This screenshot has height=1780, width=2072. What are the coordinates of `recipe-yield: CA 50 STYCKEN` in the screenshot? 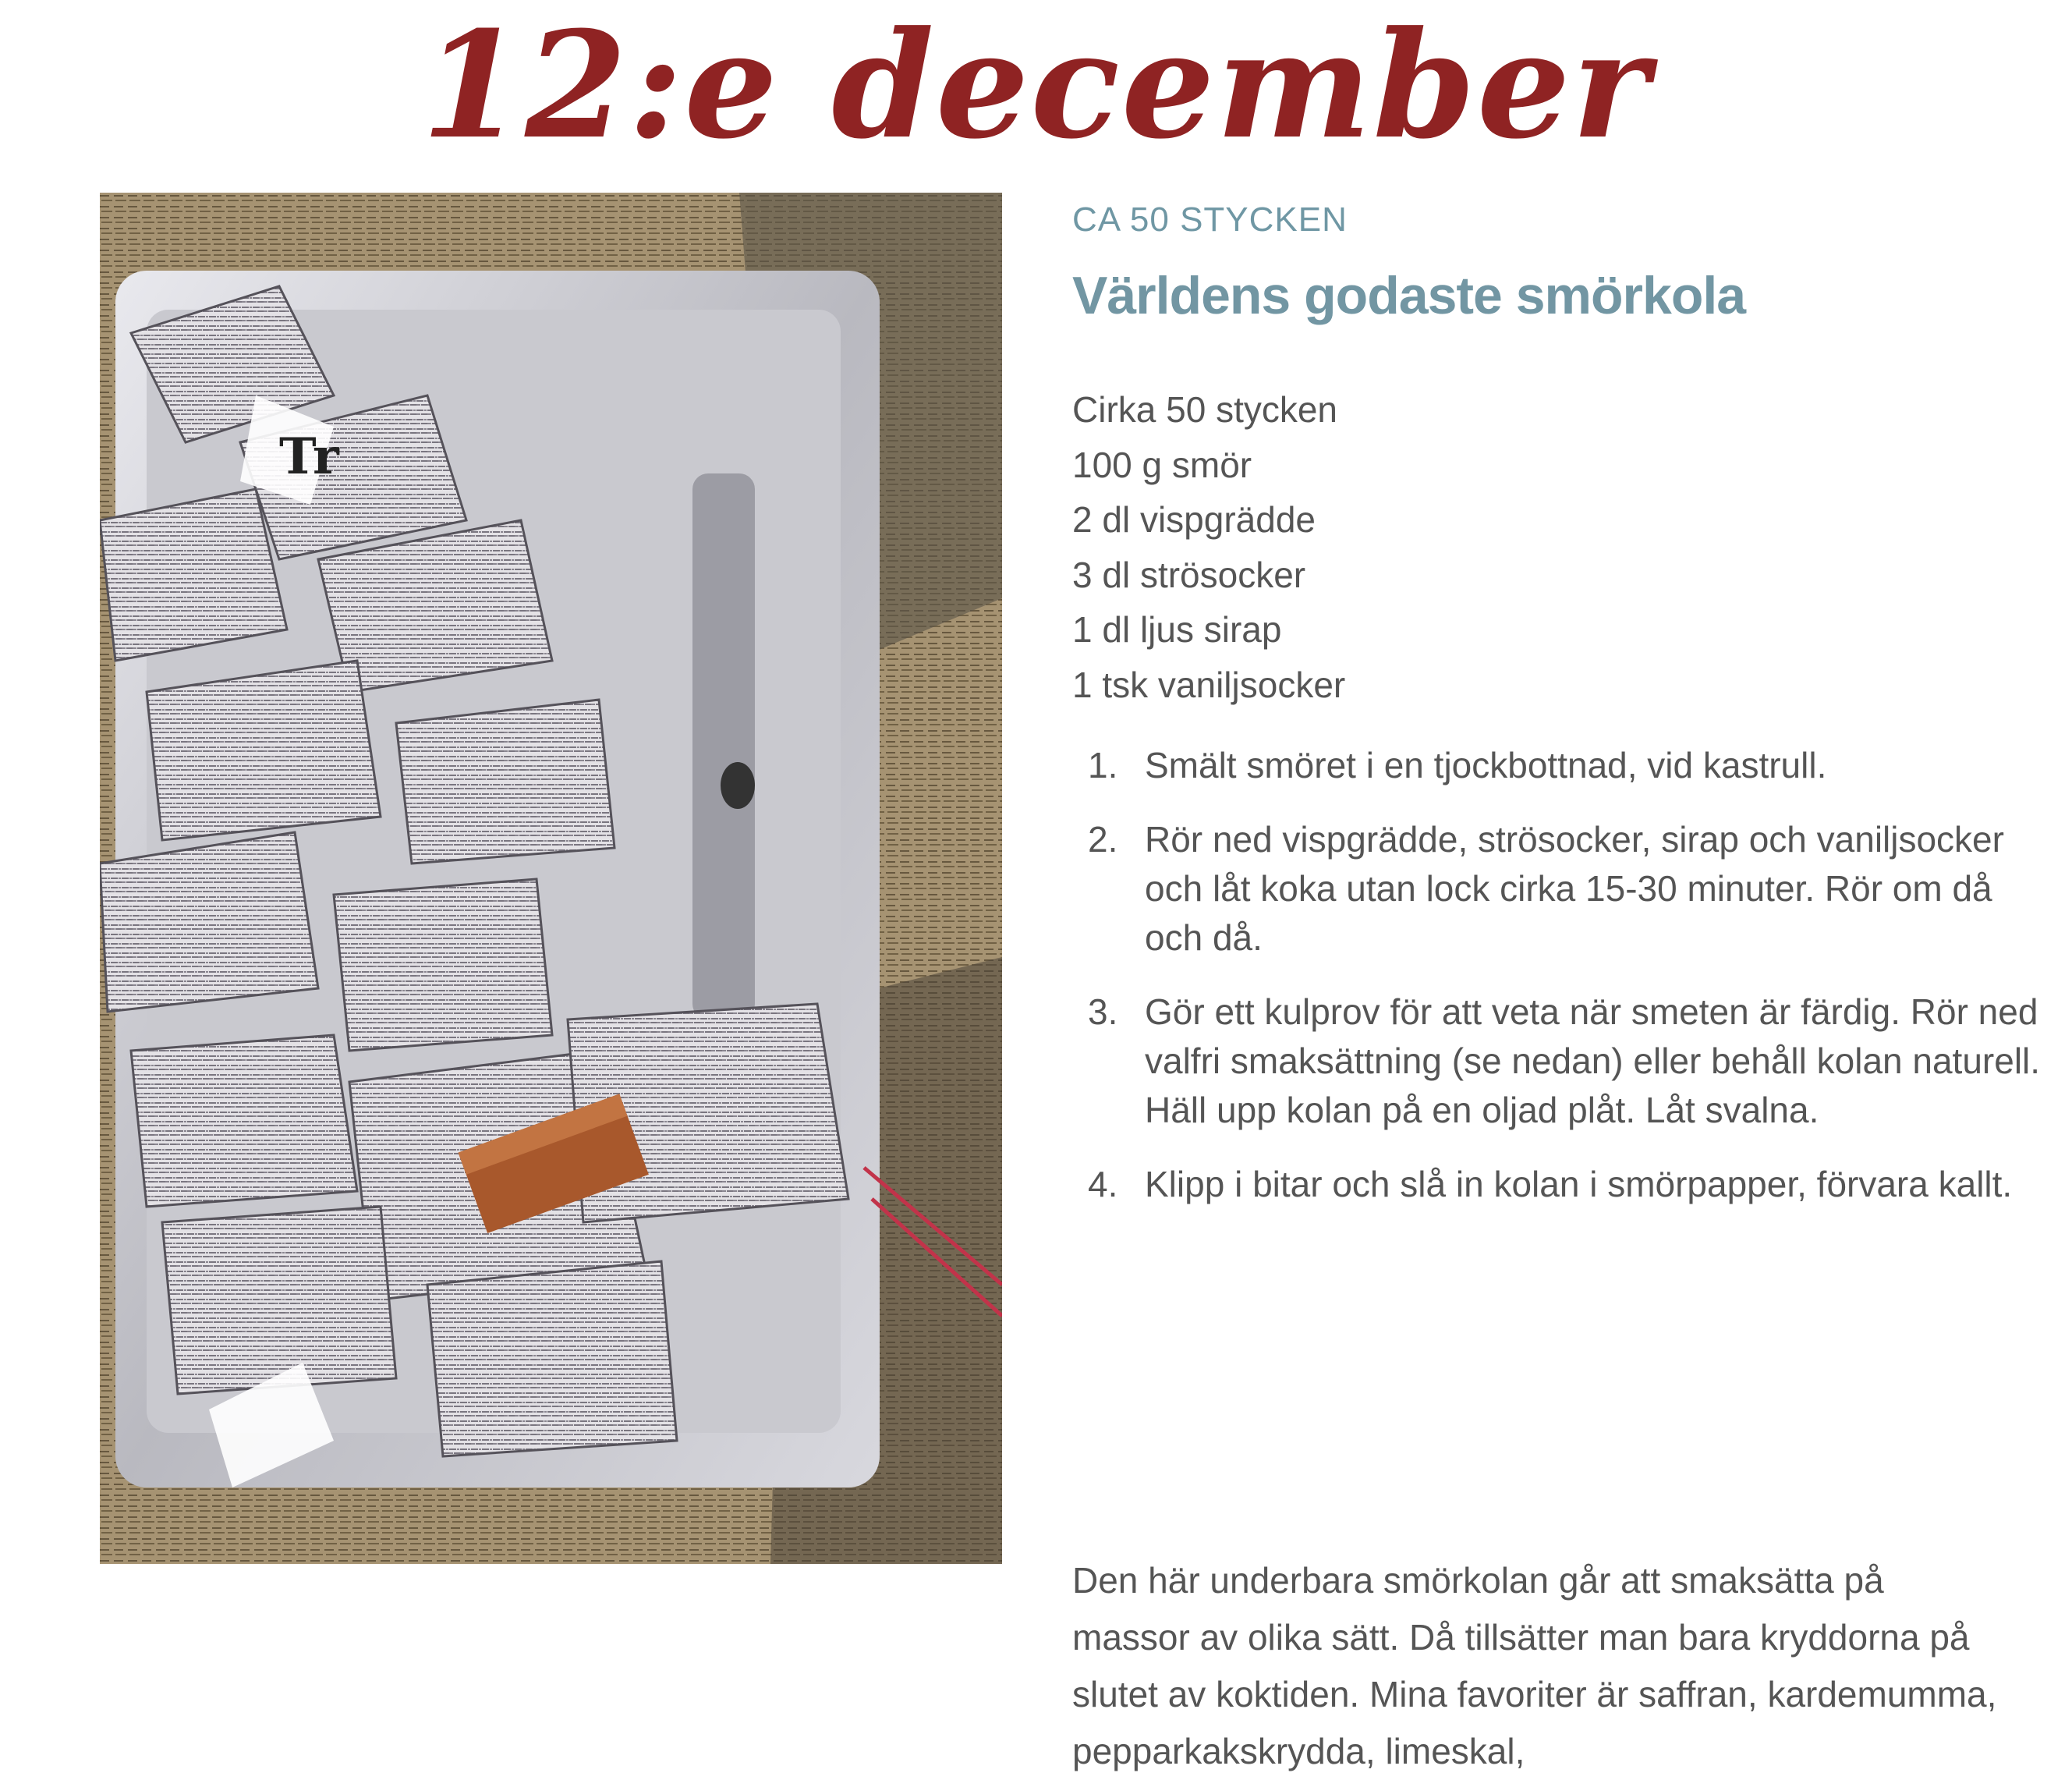 It's located at (1210, 219).